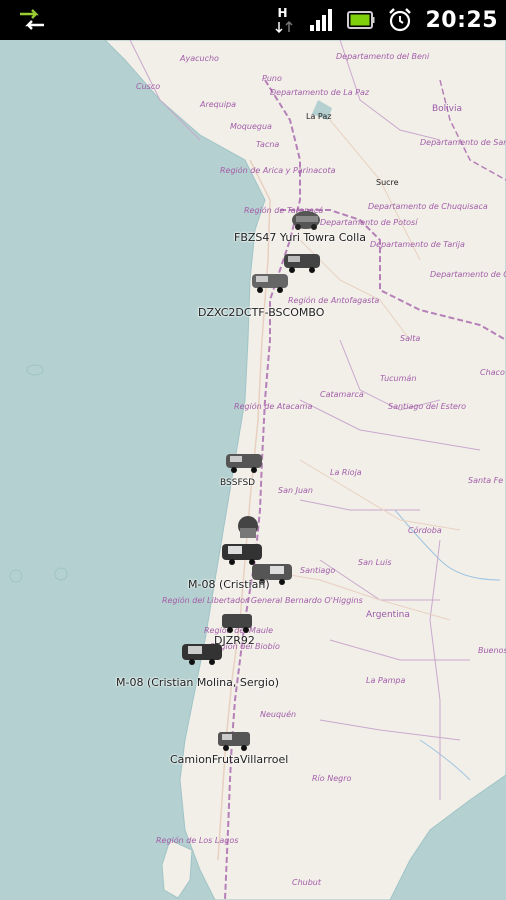 The width and height of the screenshot is (506, 900). Describe the element at coordinates (369, 222) in the screenshot. I see `map-region-label: Departamento de Potosí` at that location.